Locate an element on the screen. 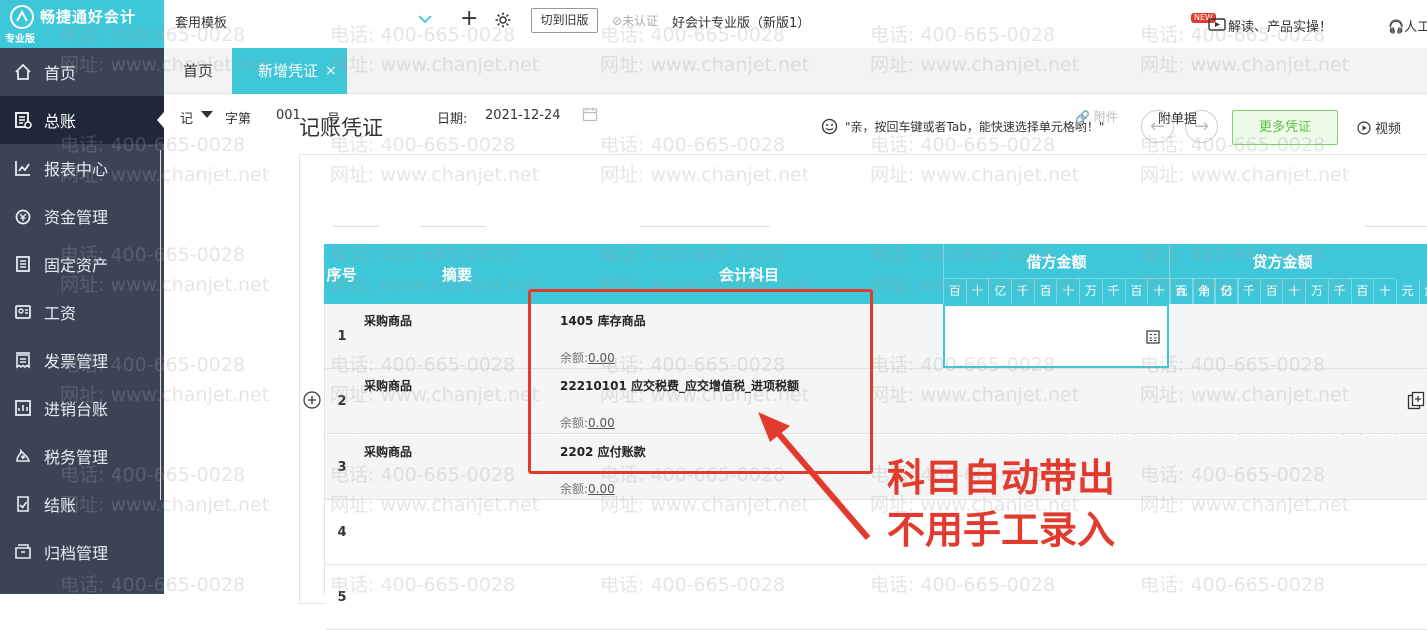  news-link: 解读、产品实操！ is located at coordinates (1280, 25).